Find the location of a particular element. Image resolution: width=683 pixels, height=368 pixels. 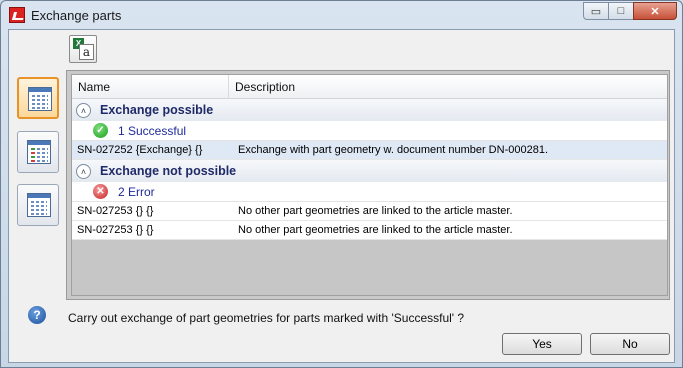

app-logo-icon is located at coordinates (17, 15).